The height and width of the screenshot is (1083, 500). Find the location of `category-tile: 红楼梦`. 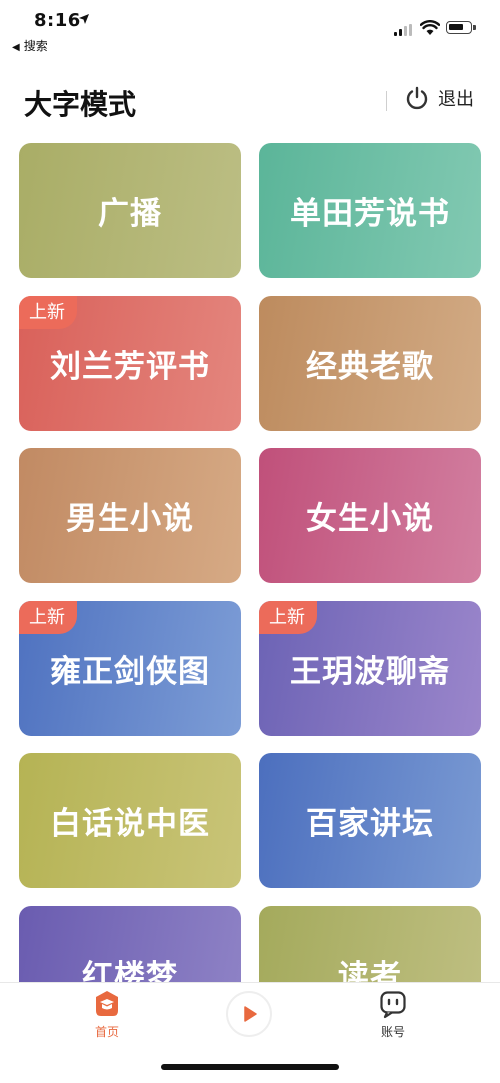

category-tile: 红楼梦 is located at coordinates (130, 944).